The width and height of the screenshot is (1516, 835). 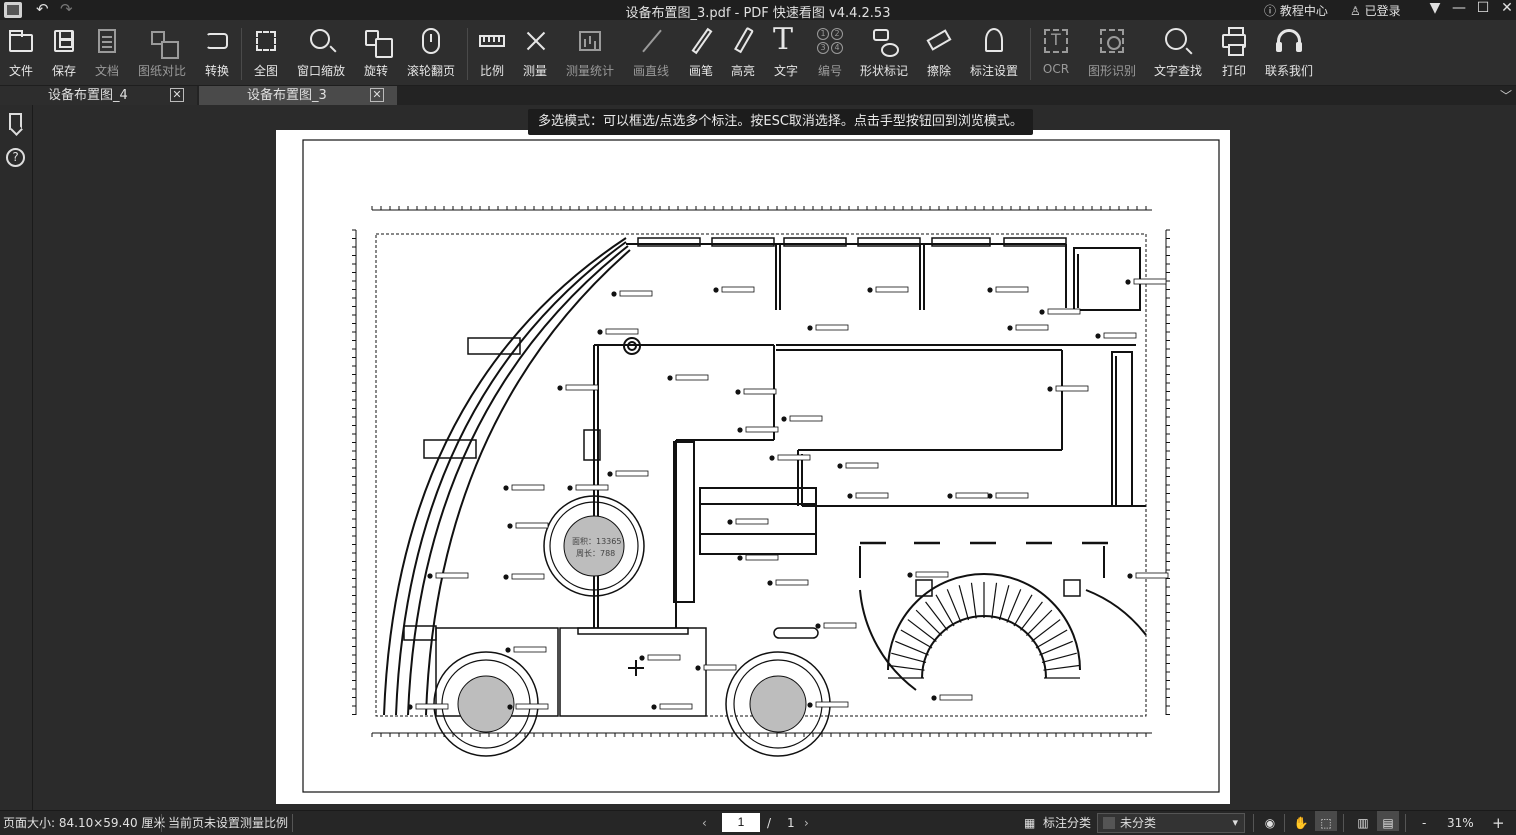 I want to click on zoom-icon, so click(x=320, y=39).